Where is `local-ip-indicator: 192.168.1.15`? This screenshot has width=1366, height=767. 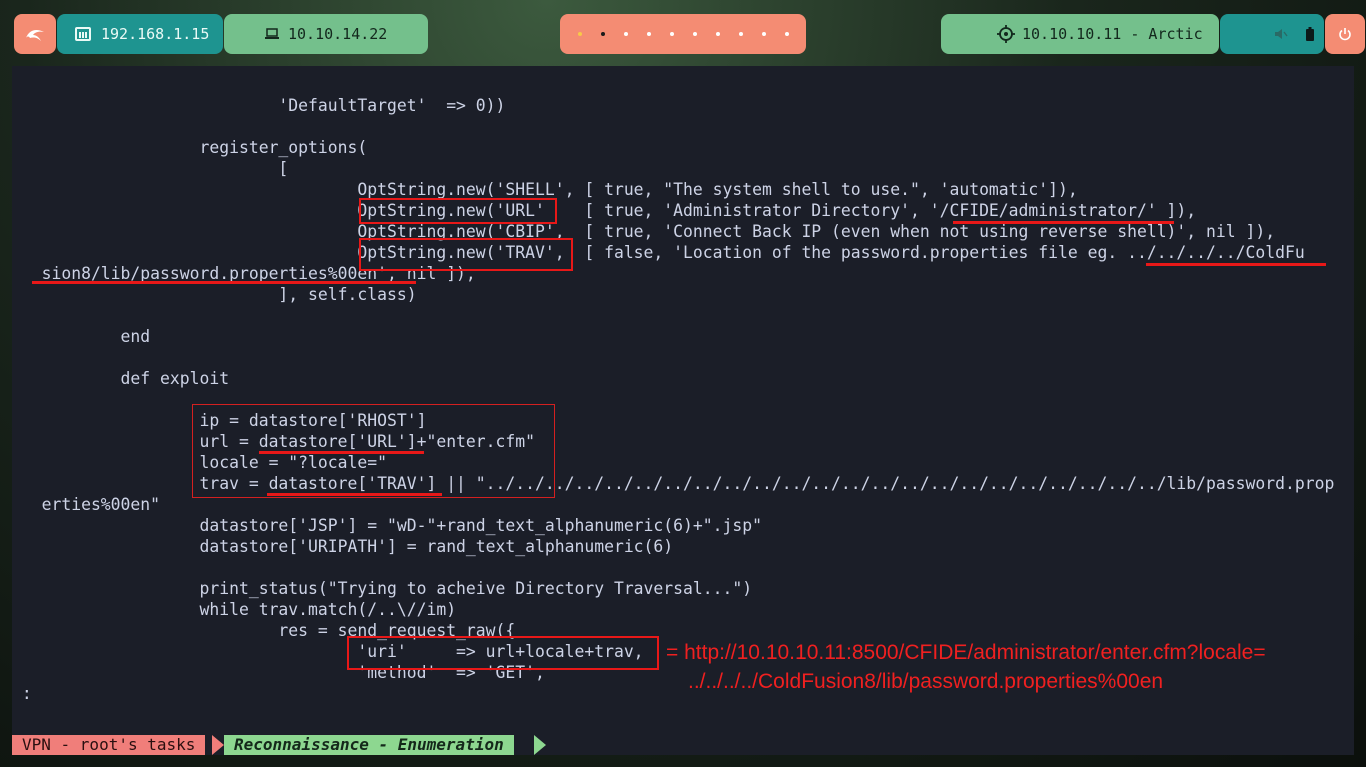 local-ip-indicator: 192.168.1.15 is located at coordinates (140, 34).